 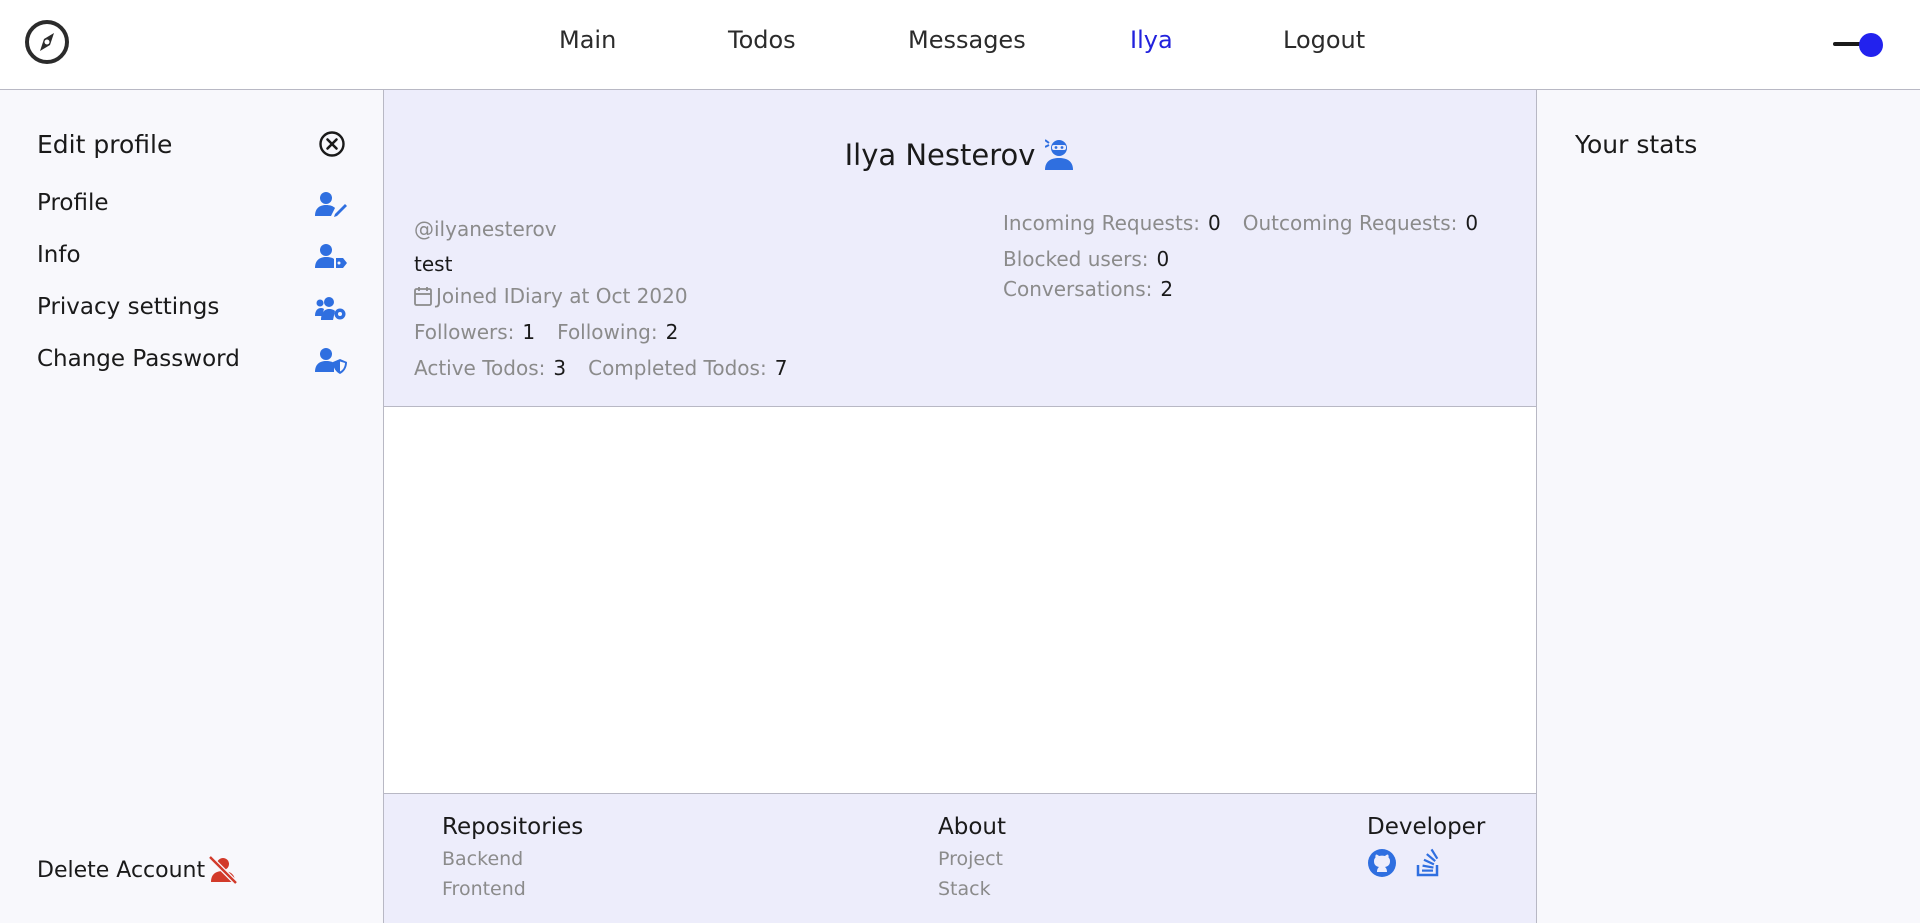 What do you see at coordinates (47, 42) in the screenshot?
I see `compass-logo-icon` at bounding box center [47, 42].